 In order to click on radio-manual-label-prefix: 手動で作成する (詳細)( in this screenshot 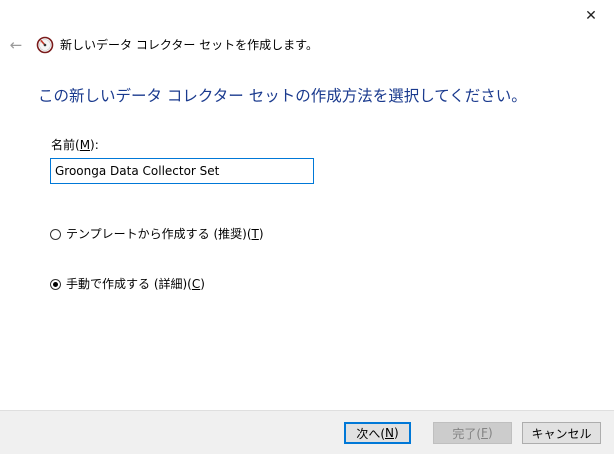, I will do `click(129, 284)`.